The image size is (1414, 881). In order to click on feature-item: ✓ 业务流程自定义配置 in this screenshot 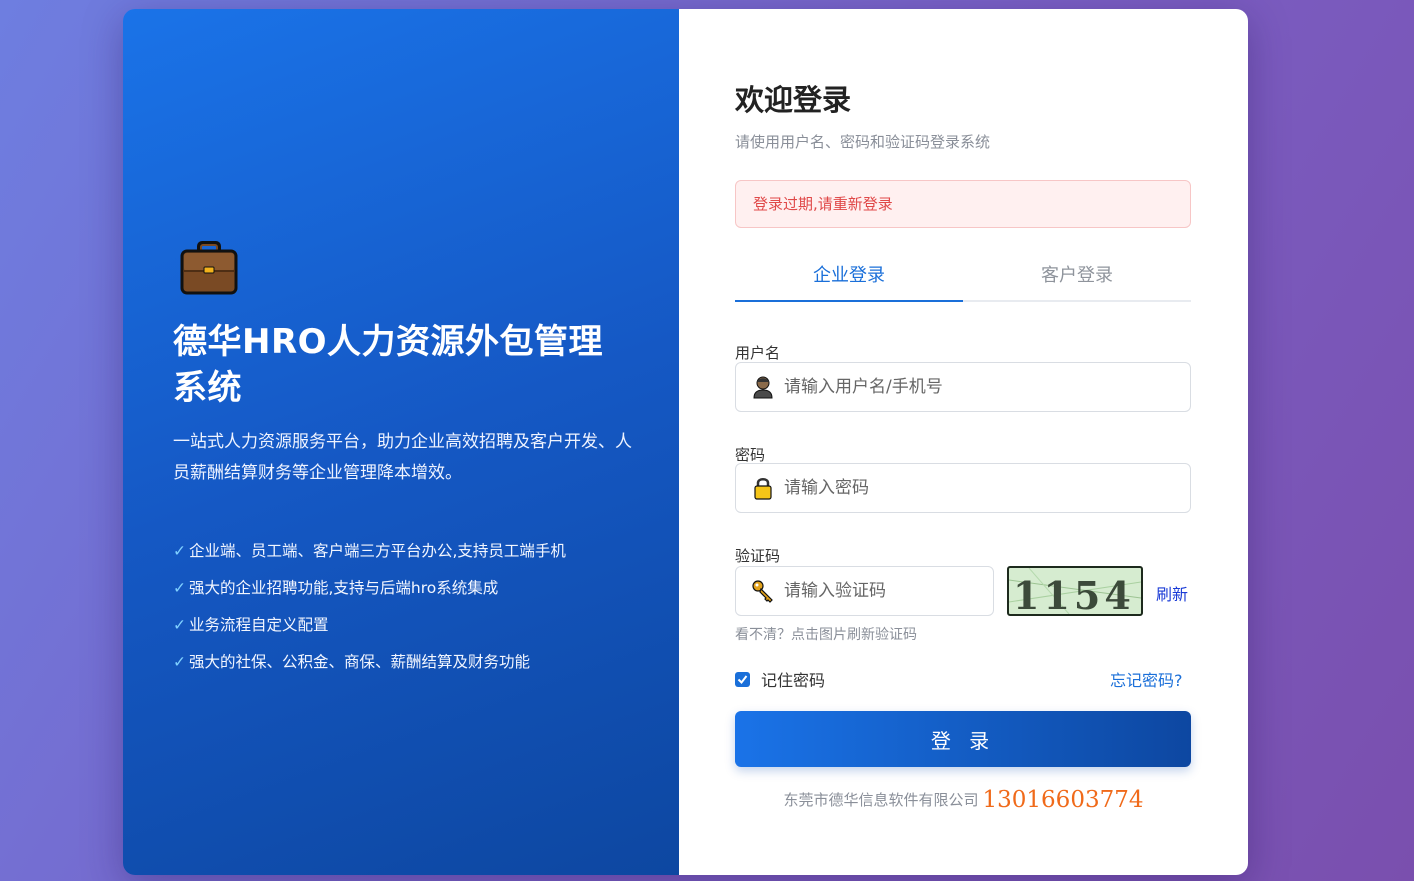, I will do `click(251, 625)`.